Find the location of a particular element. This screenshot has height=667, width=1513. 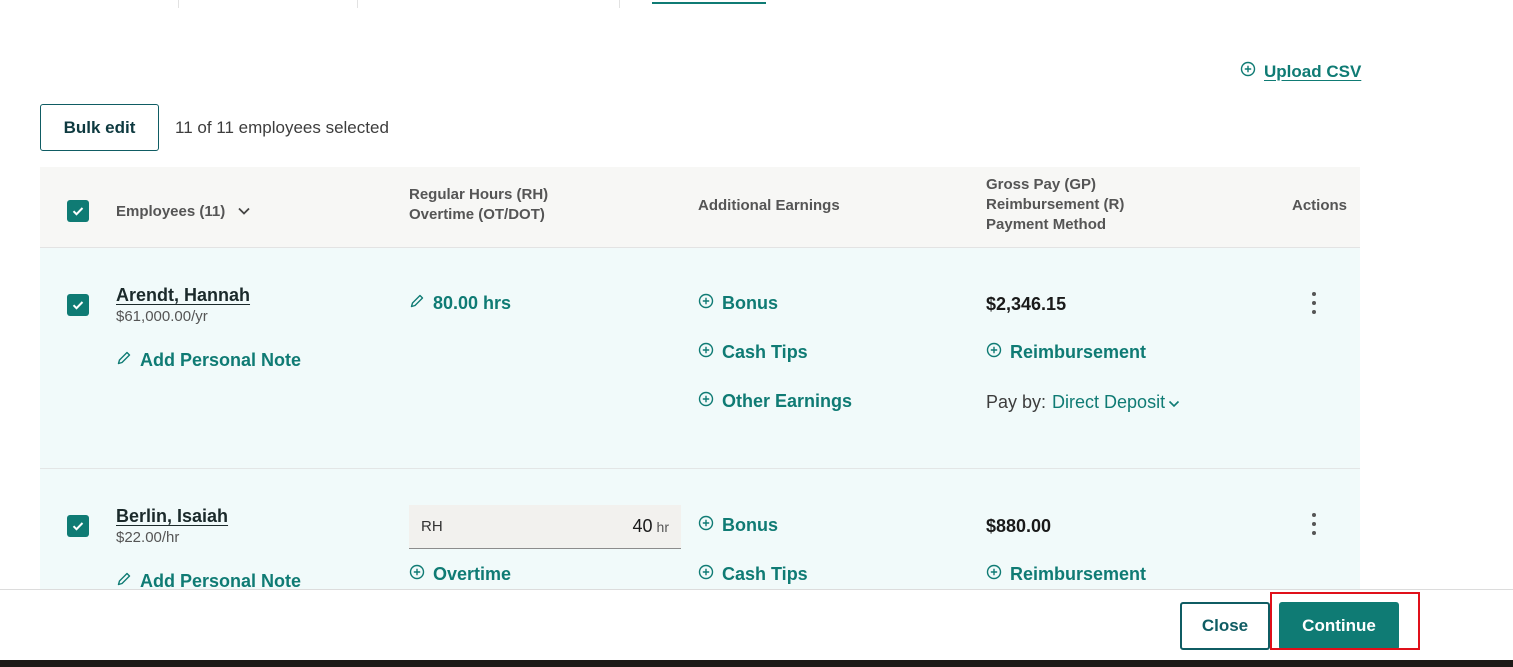

top-summary-strip is located at coordinates (756, 4).